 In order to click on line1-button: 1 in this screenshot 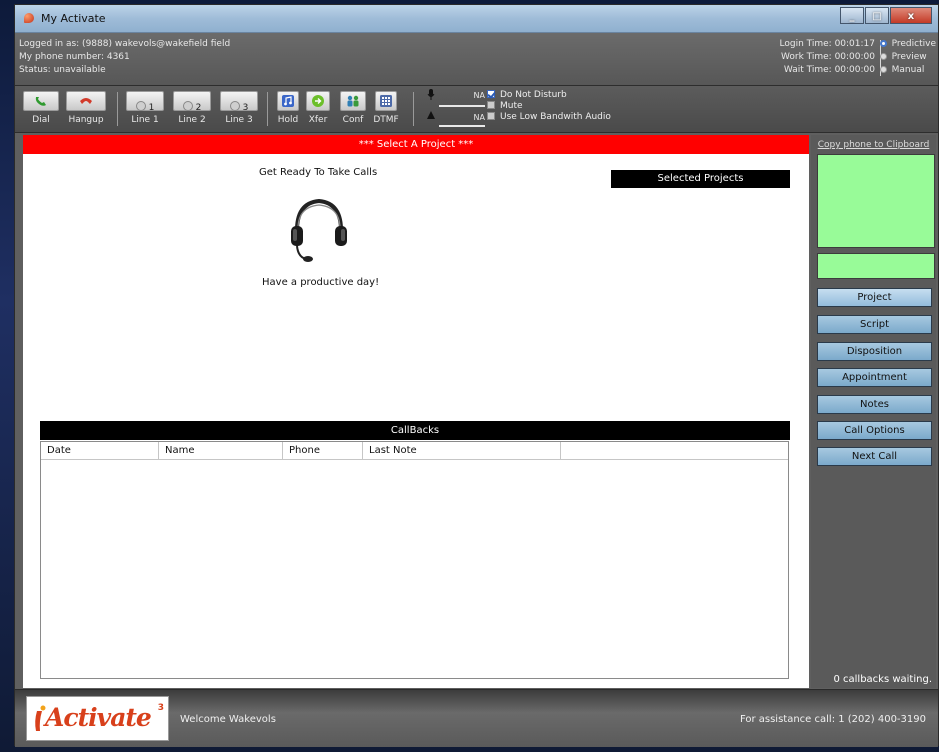, I will do `click(145, 102)`.